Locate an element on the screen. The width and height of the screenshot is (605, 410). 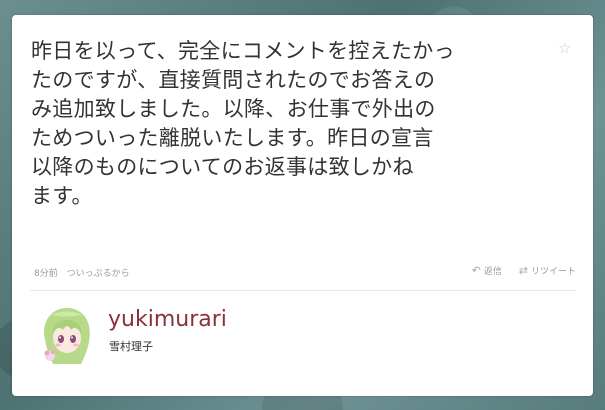
tweet-line: 昨日を以って、完全にコメントを控えたかっ is located at coordinates (243, 51).